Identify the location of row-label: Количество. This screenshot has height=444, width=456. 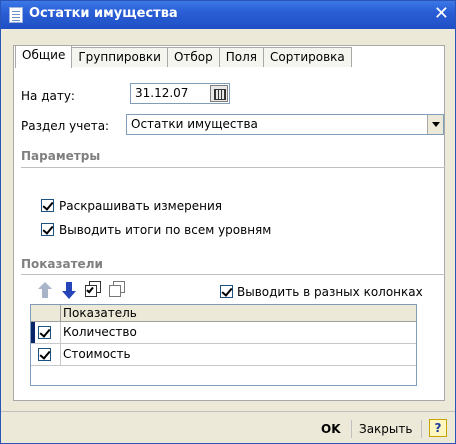
(100, 332).